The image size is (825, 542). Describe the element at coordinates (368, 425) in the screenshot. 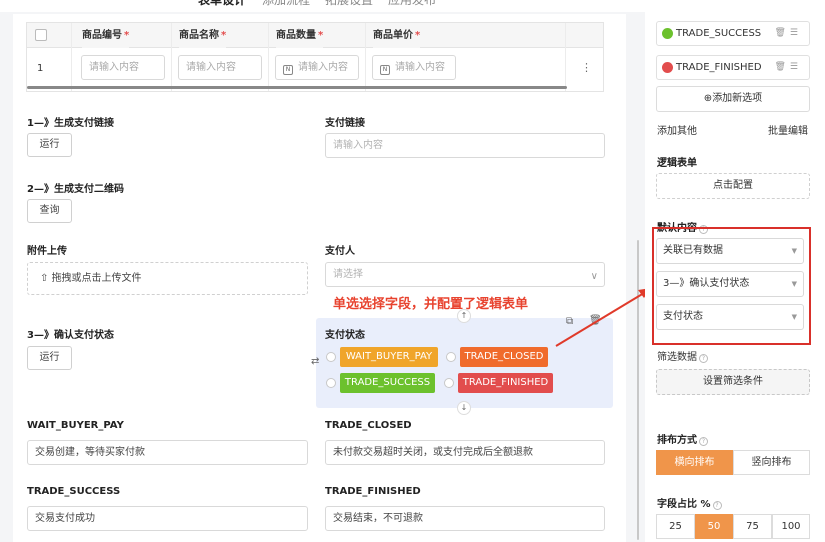

I see `trade-closed-label: TRADE_CLOSED` at that location.